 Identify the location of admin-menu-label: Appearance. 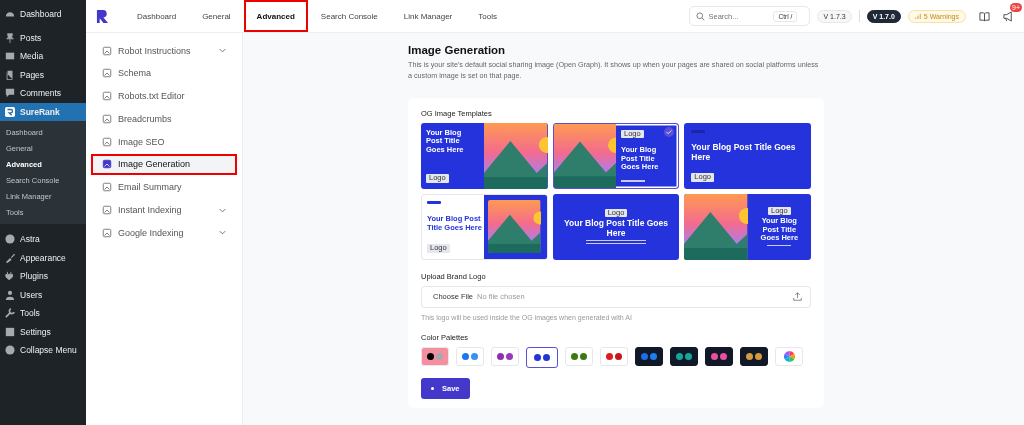
(43, 257).